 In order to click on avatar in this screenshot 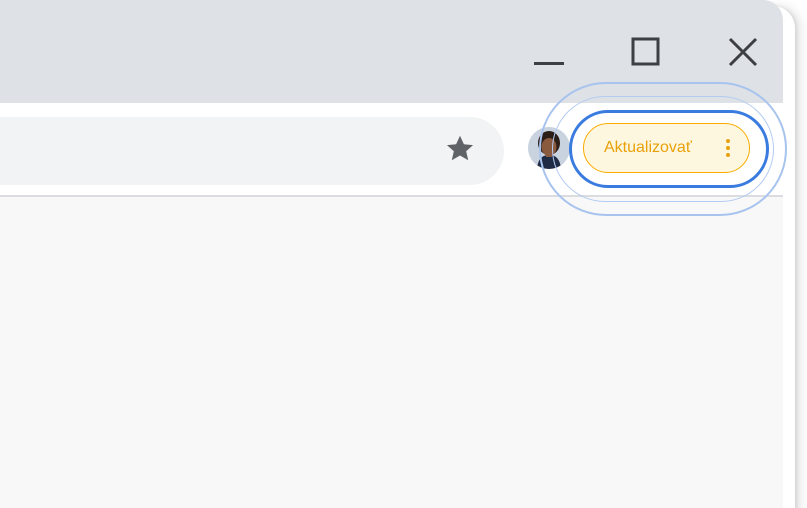, I will do `click(549, 148)`.